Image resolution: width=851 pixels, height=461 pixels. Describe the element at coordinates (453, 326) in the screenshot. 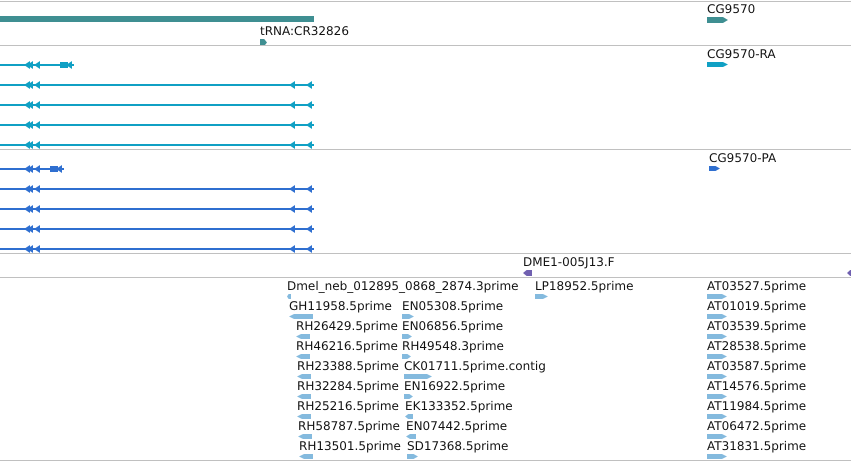

I see `feature-label: EN06856.5prime` at that location.